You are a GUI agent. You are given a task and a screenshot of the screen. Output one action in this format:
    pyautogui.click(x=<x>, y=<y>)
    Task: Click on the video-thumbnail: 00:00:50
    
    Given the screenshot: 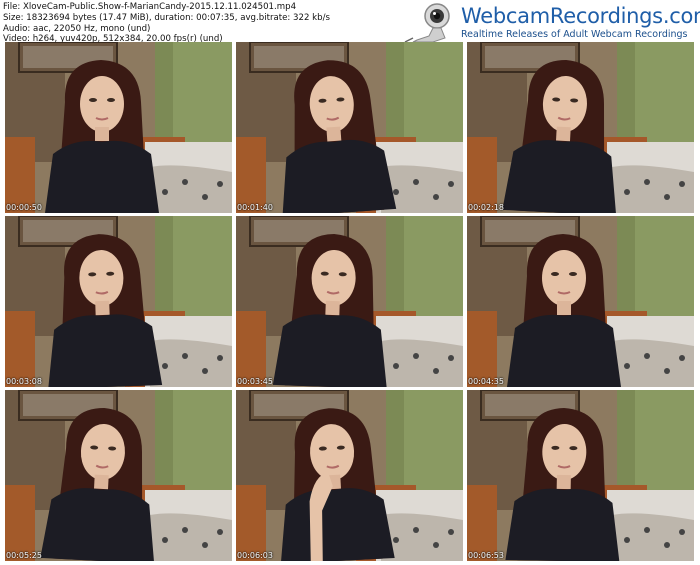 What is the action you would take?
    pyautogui.click(x=118, y=127)
    